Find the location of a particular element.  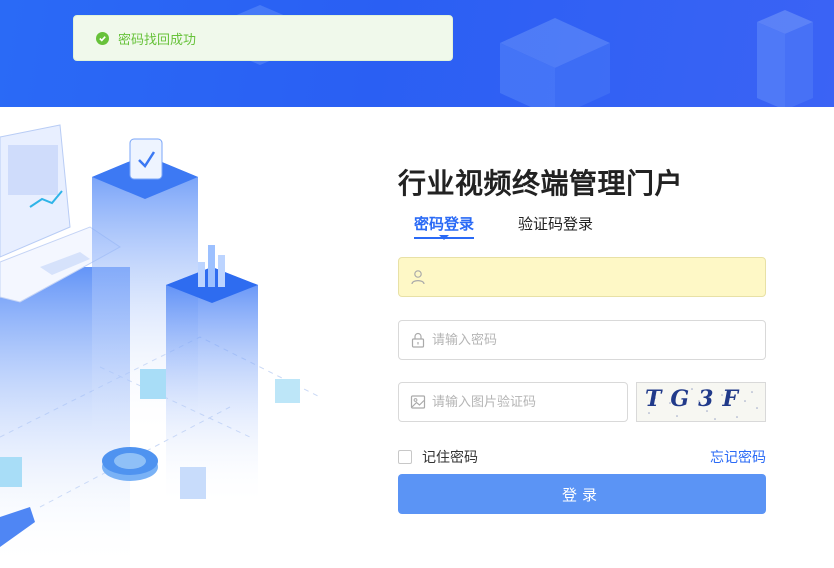

image-icon is located at coordinates (418, 402).